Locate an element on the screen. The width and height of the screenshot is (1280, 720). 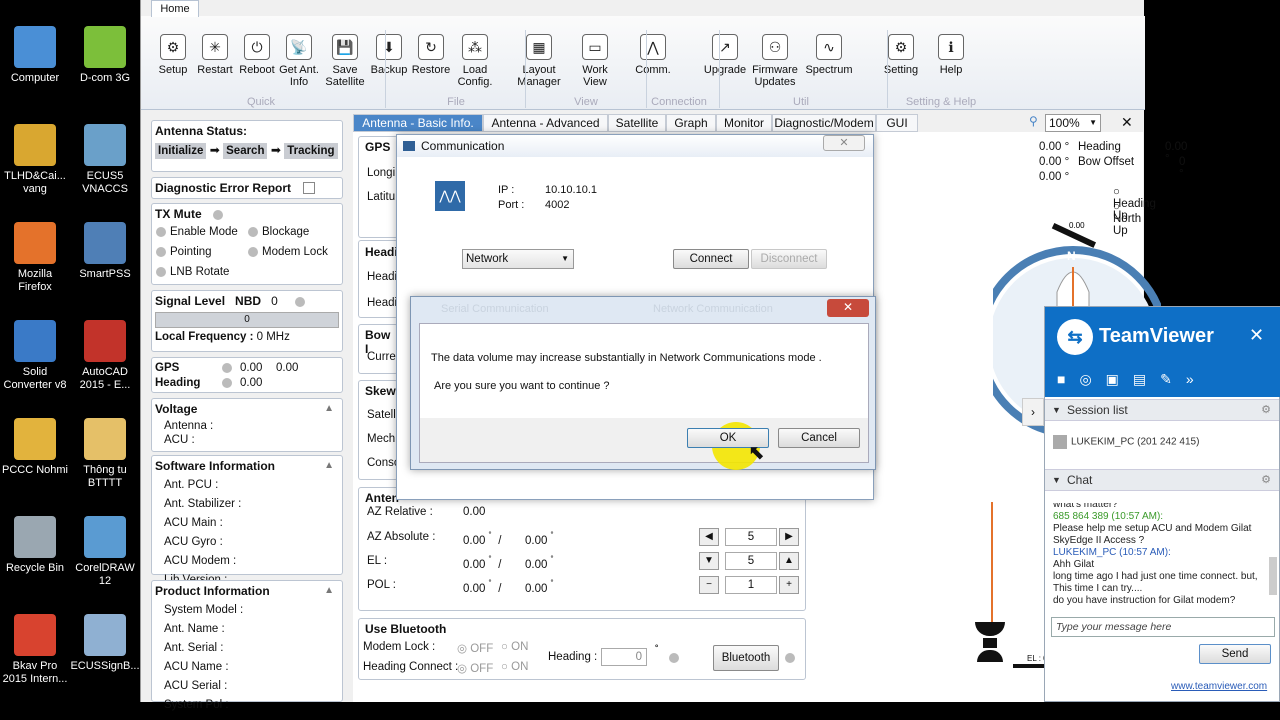
el-step: 5 is located at coordinates (751, 561).